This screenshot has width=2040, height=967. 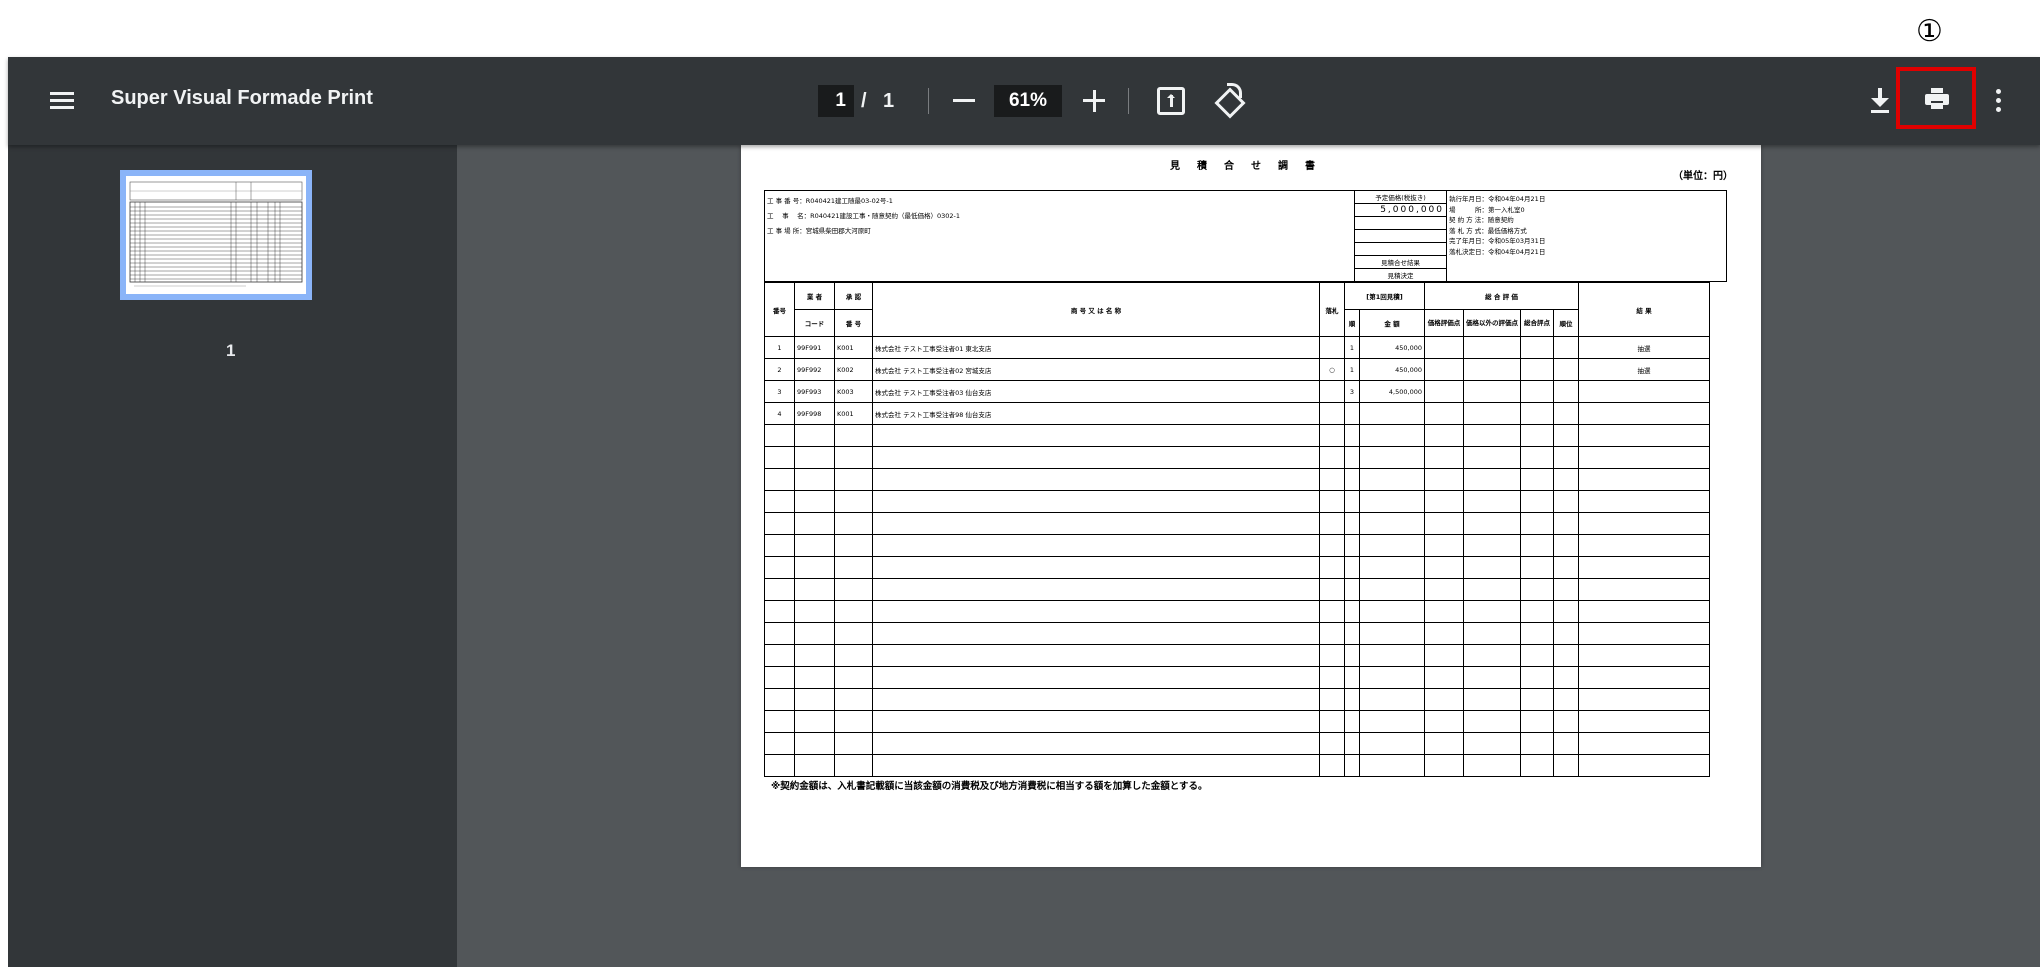 I want to click on zoom-out-icon, so click(x=965, y=100).